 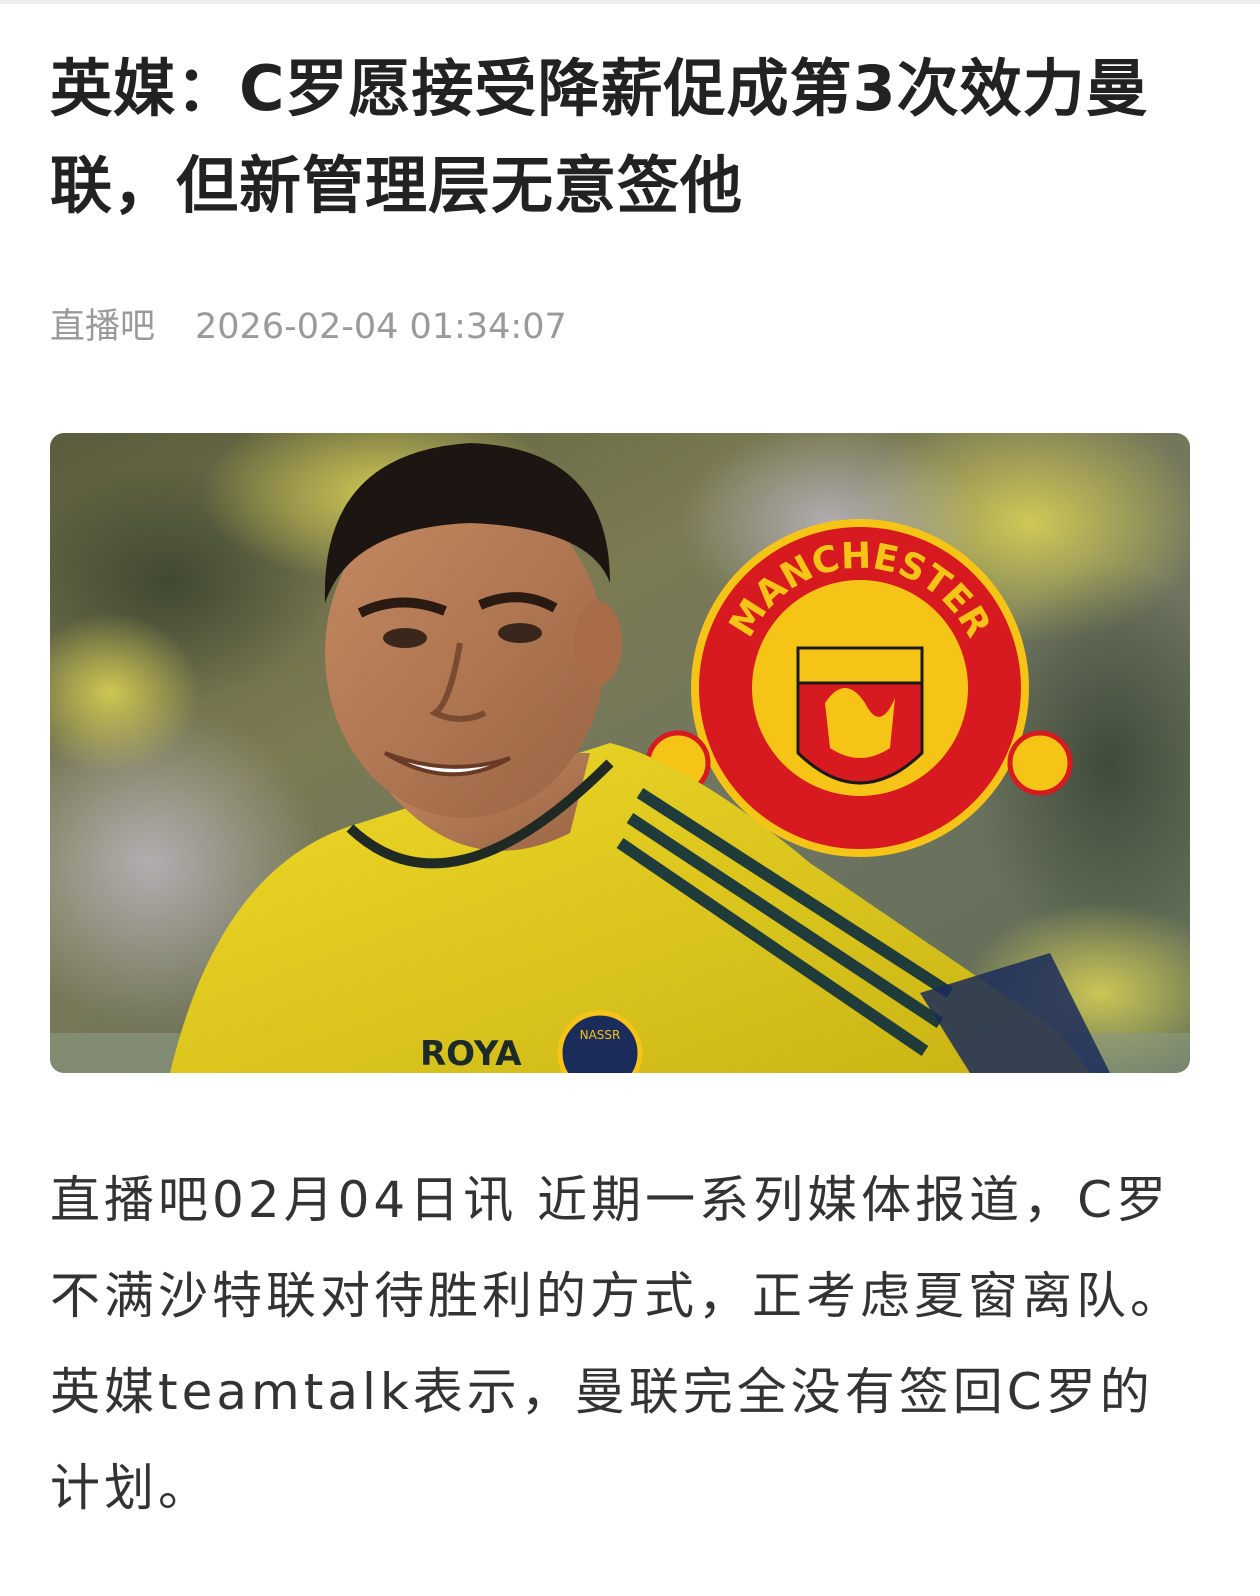 What do you see at coordinates (630, 2) in the screenshot?
I see `top-divider` at bounding box center [630, 2].